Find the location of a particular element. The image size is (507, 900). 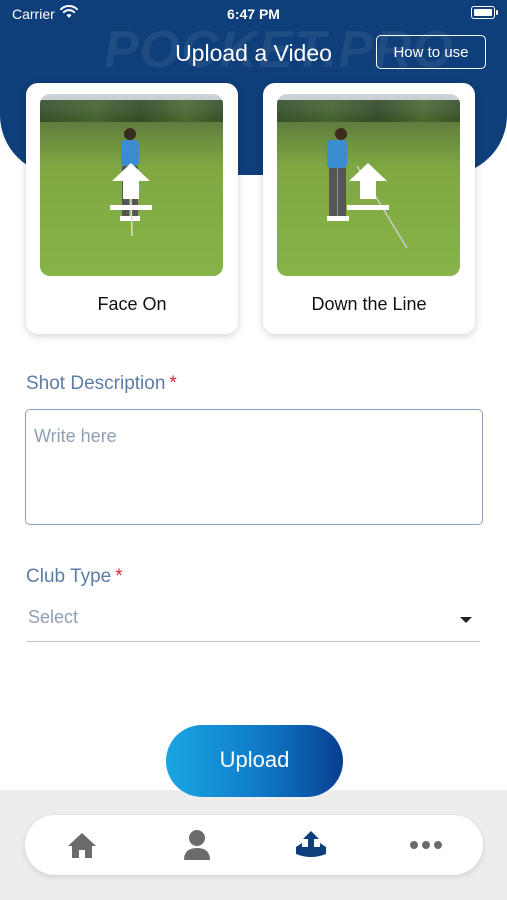

nav-upload is located at coordinates (311, 845).